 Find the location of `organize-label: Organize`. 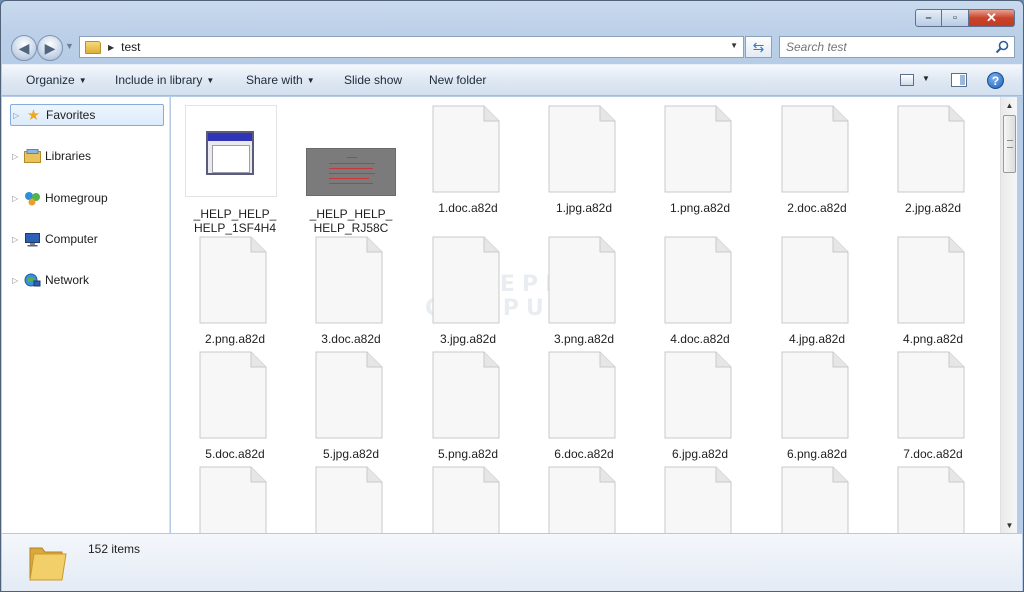

organize-label: Organize is located at coordinates (50, 80).